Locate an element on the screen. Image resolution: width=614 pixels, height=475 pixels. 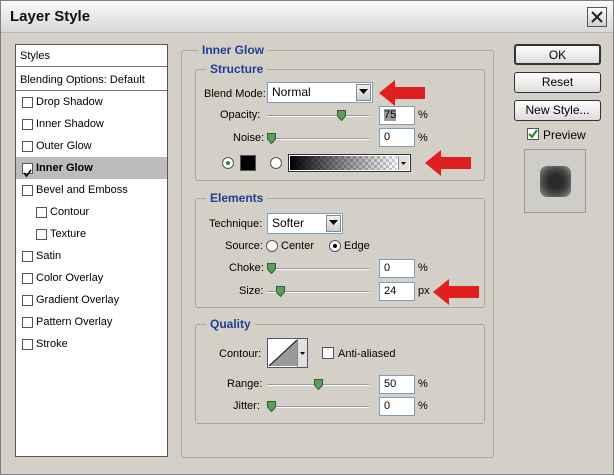
glow-color-swatch is located at coordinates (248, 163).